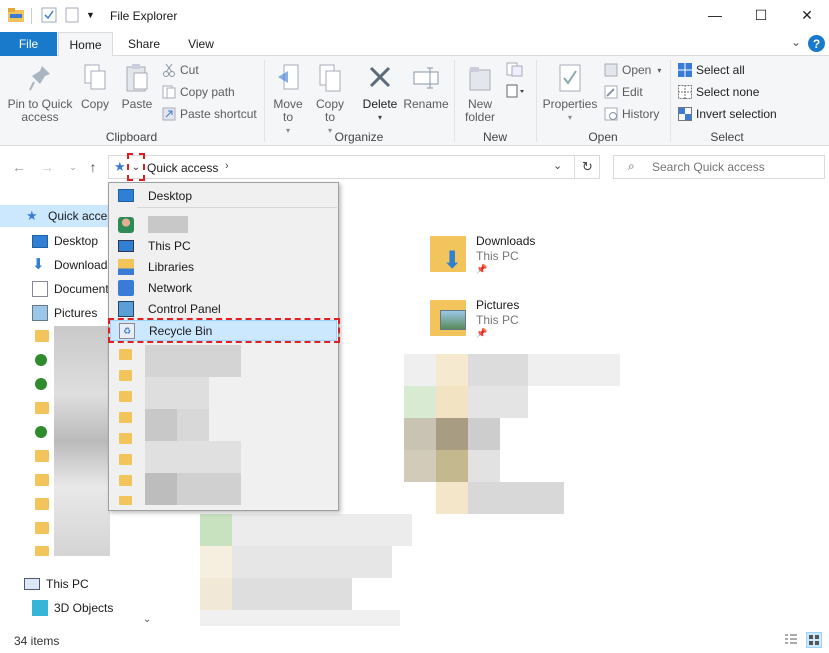  I want to click on paste-icon, so click(137, 78).